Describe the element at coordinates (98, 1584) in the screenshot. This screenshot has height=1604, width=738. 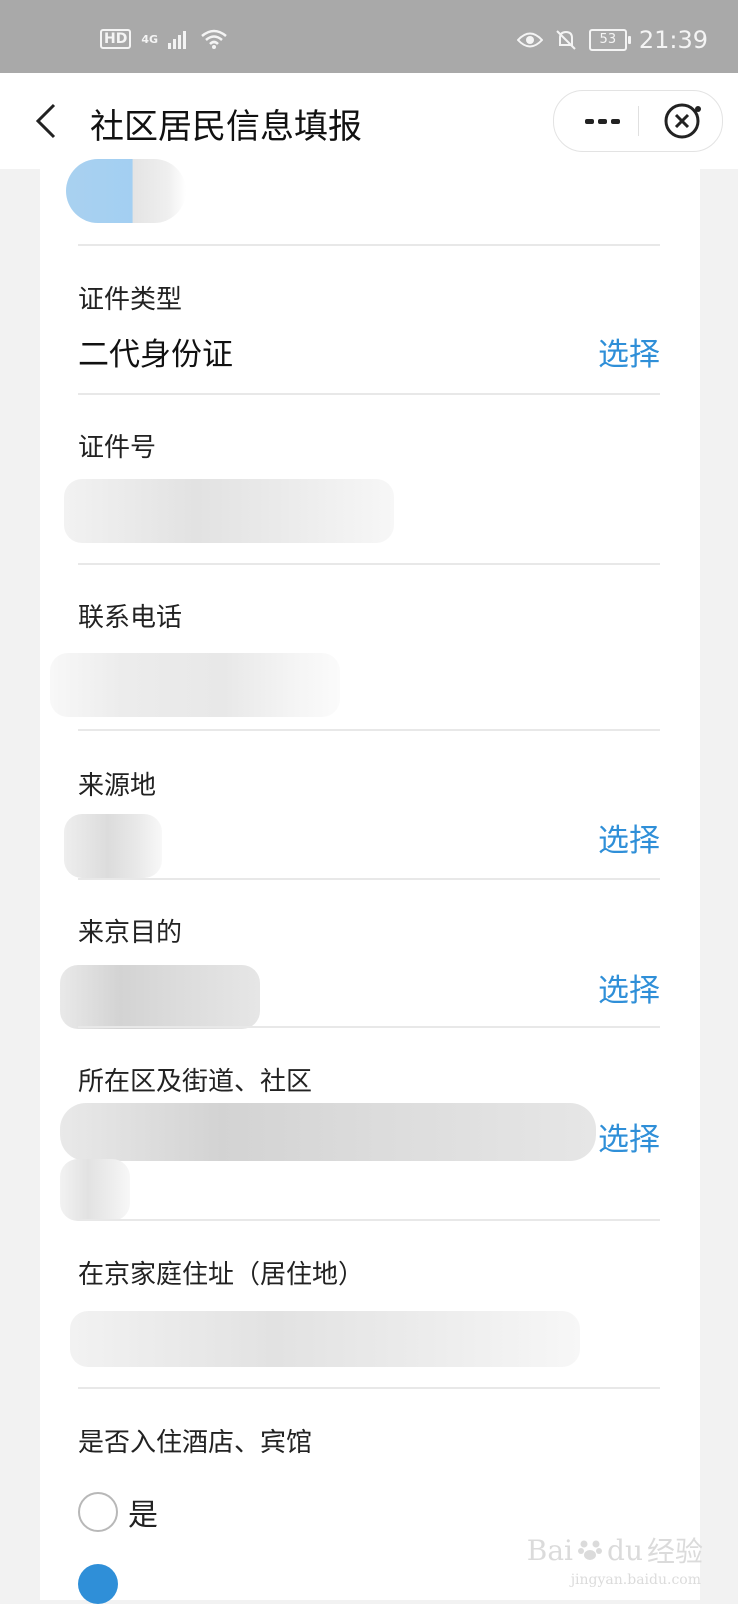
I see `hotel-option-no-radio` at that location.